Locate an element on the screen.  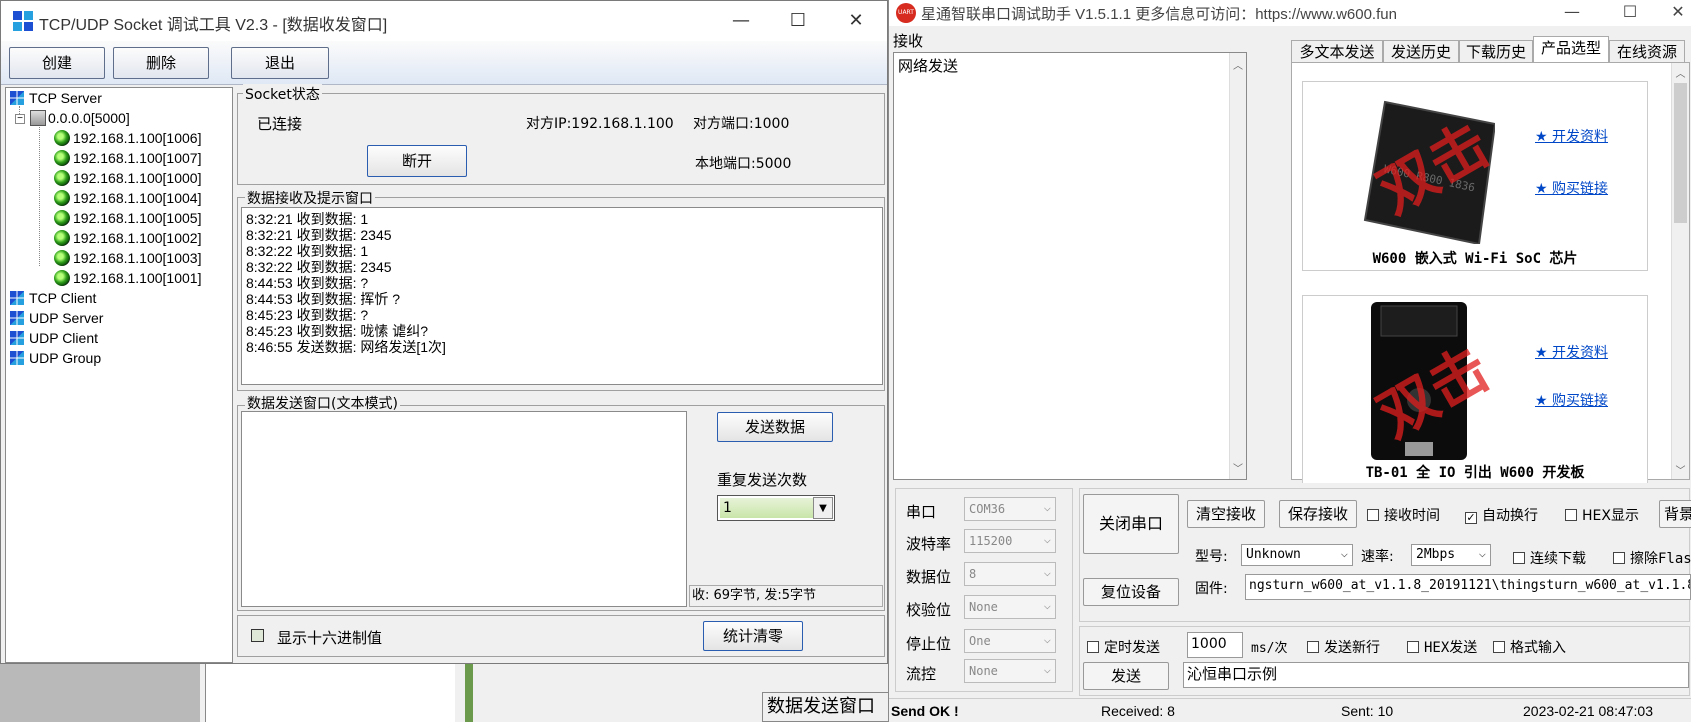
databits-select: 8 is located at coordinates (1010, 573).